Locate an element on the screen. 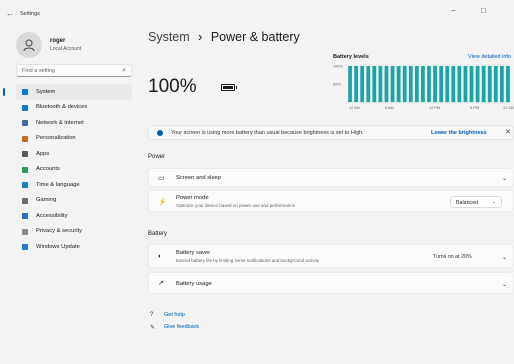 This screenshot has height=364, width=514. get-help-label: Get help is located at coordinates (174, 315).